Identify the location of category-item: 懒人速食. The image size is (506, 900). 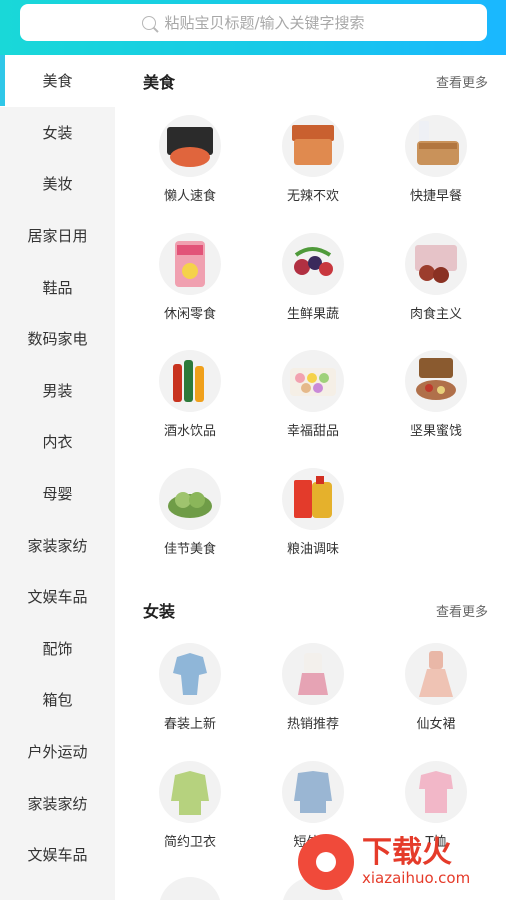
(190, 159).